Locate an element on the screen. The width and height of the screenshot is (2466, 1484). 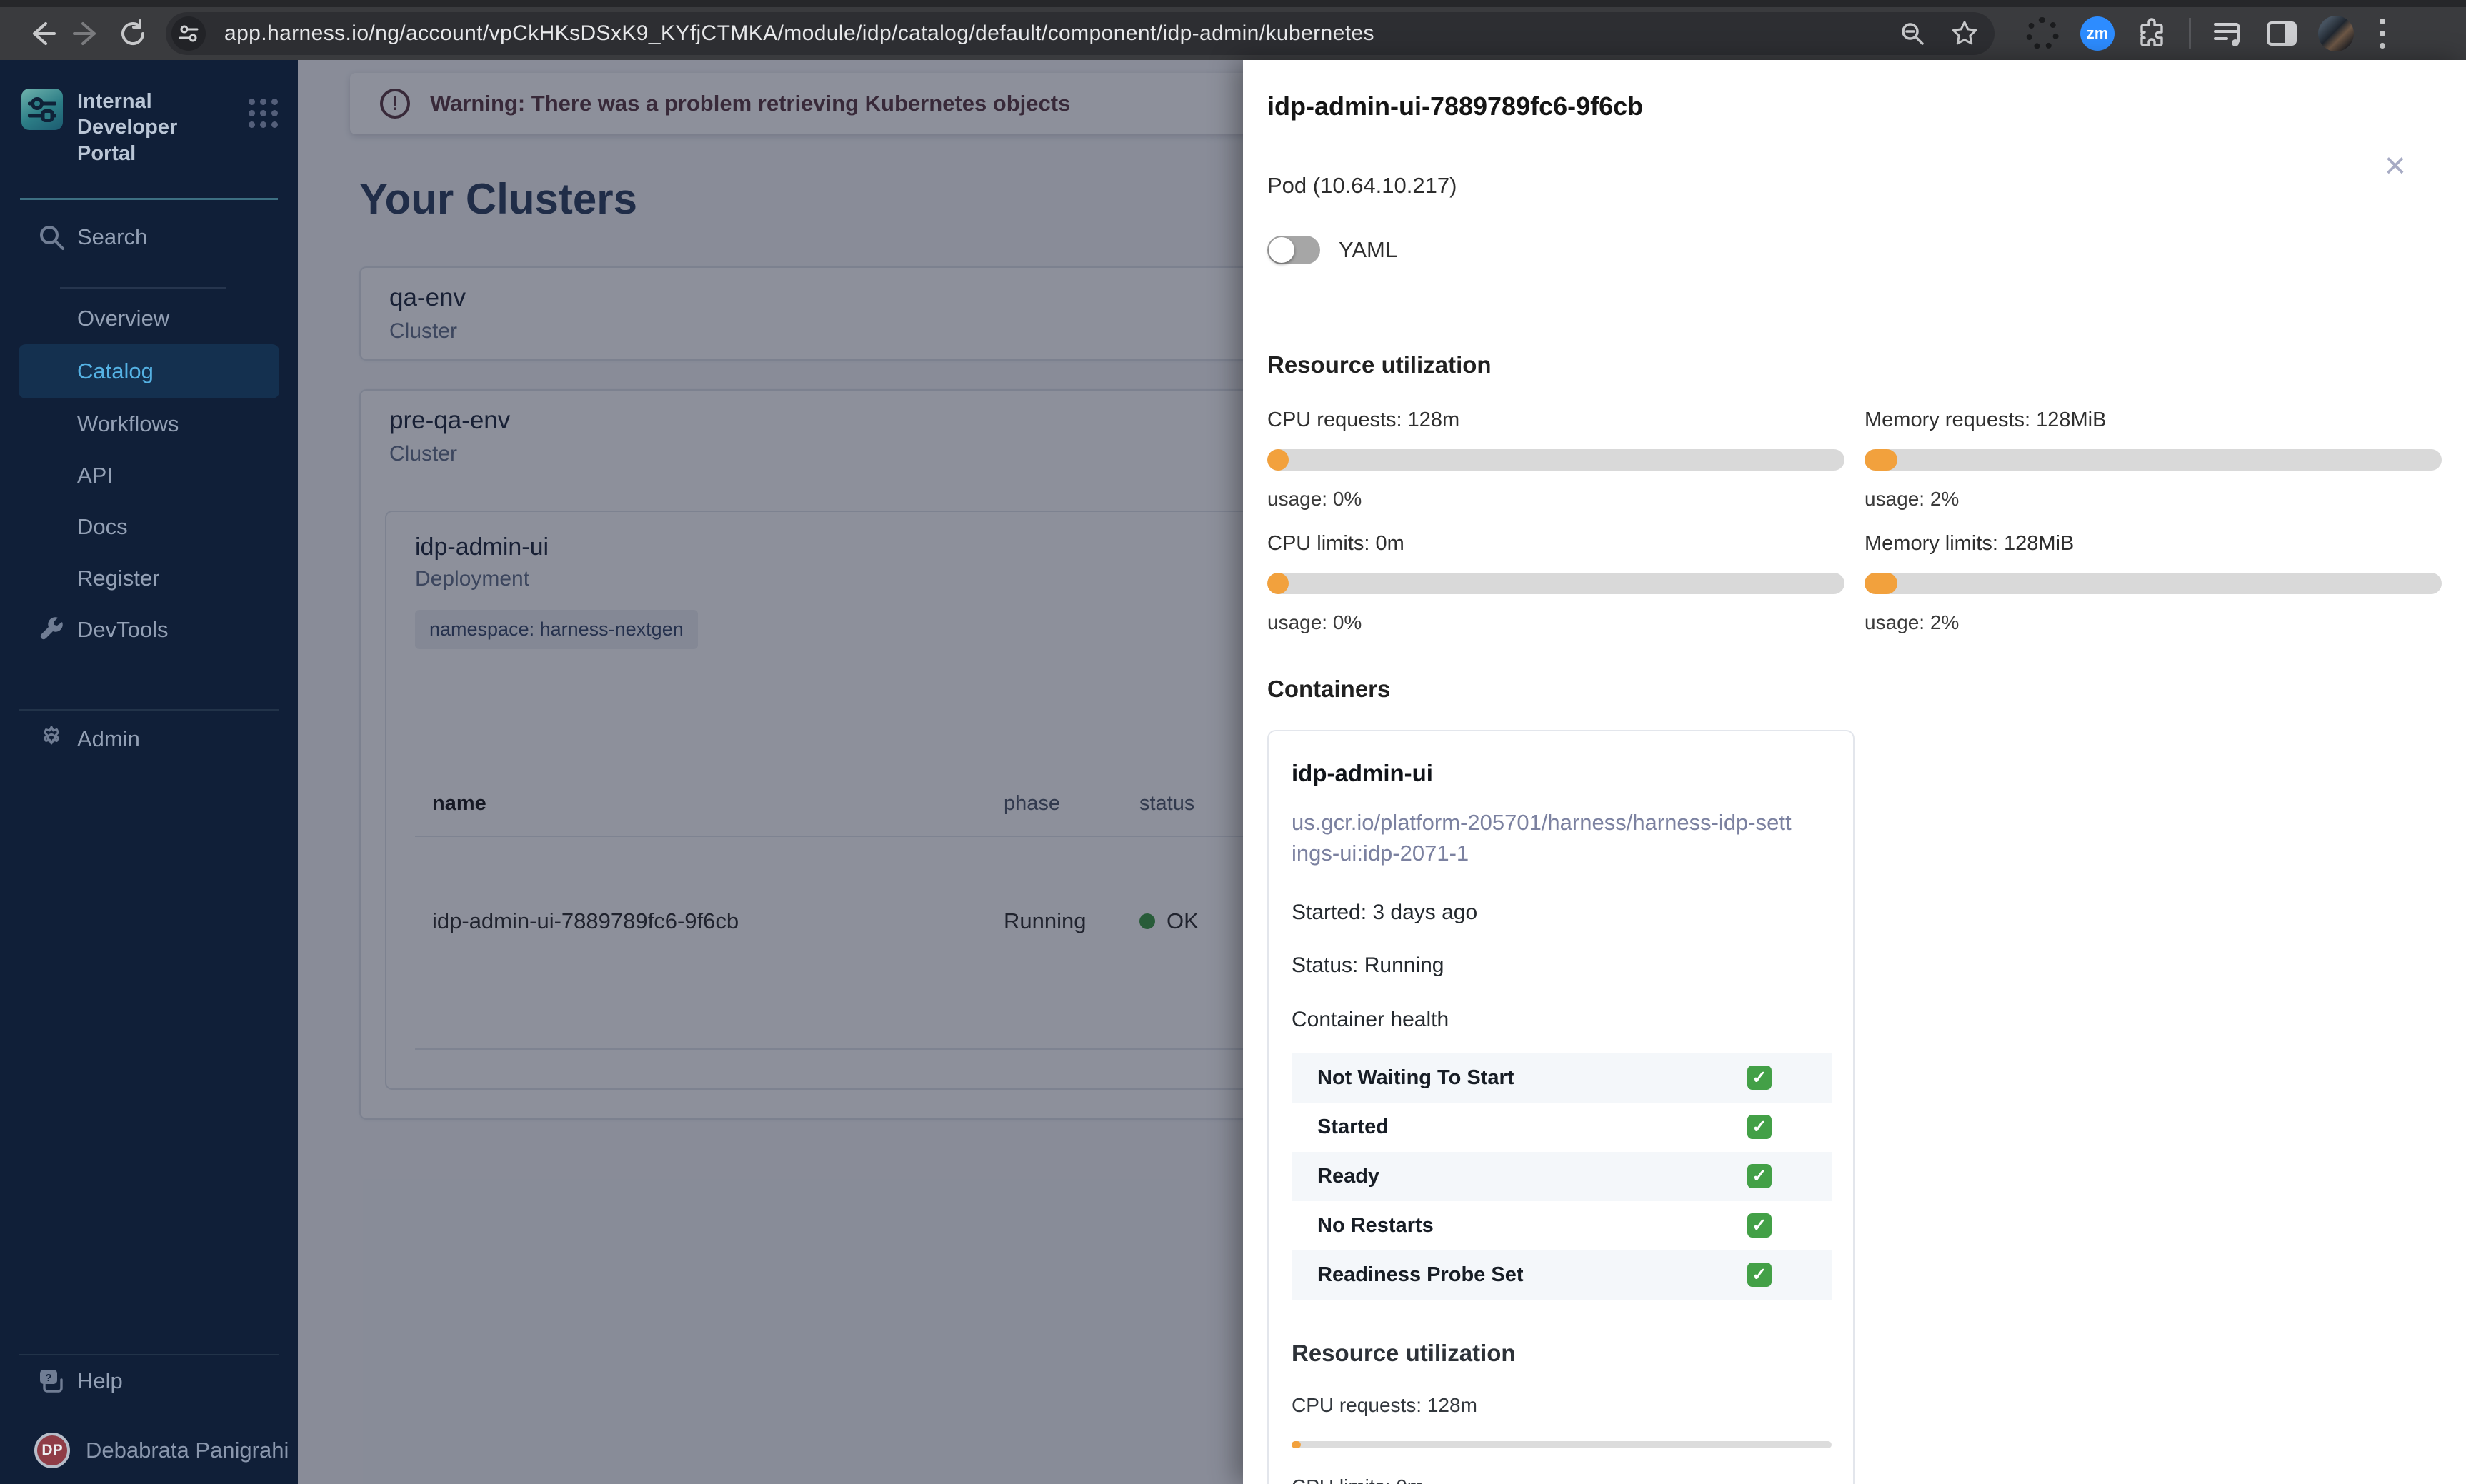
container-started: Started: 3 days ago is located at coordinates (1385, 912).